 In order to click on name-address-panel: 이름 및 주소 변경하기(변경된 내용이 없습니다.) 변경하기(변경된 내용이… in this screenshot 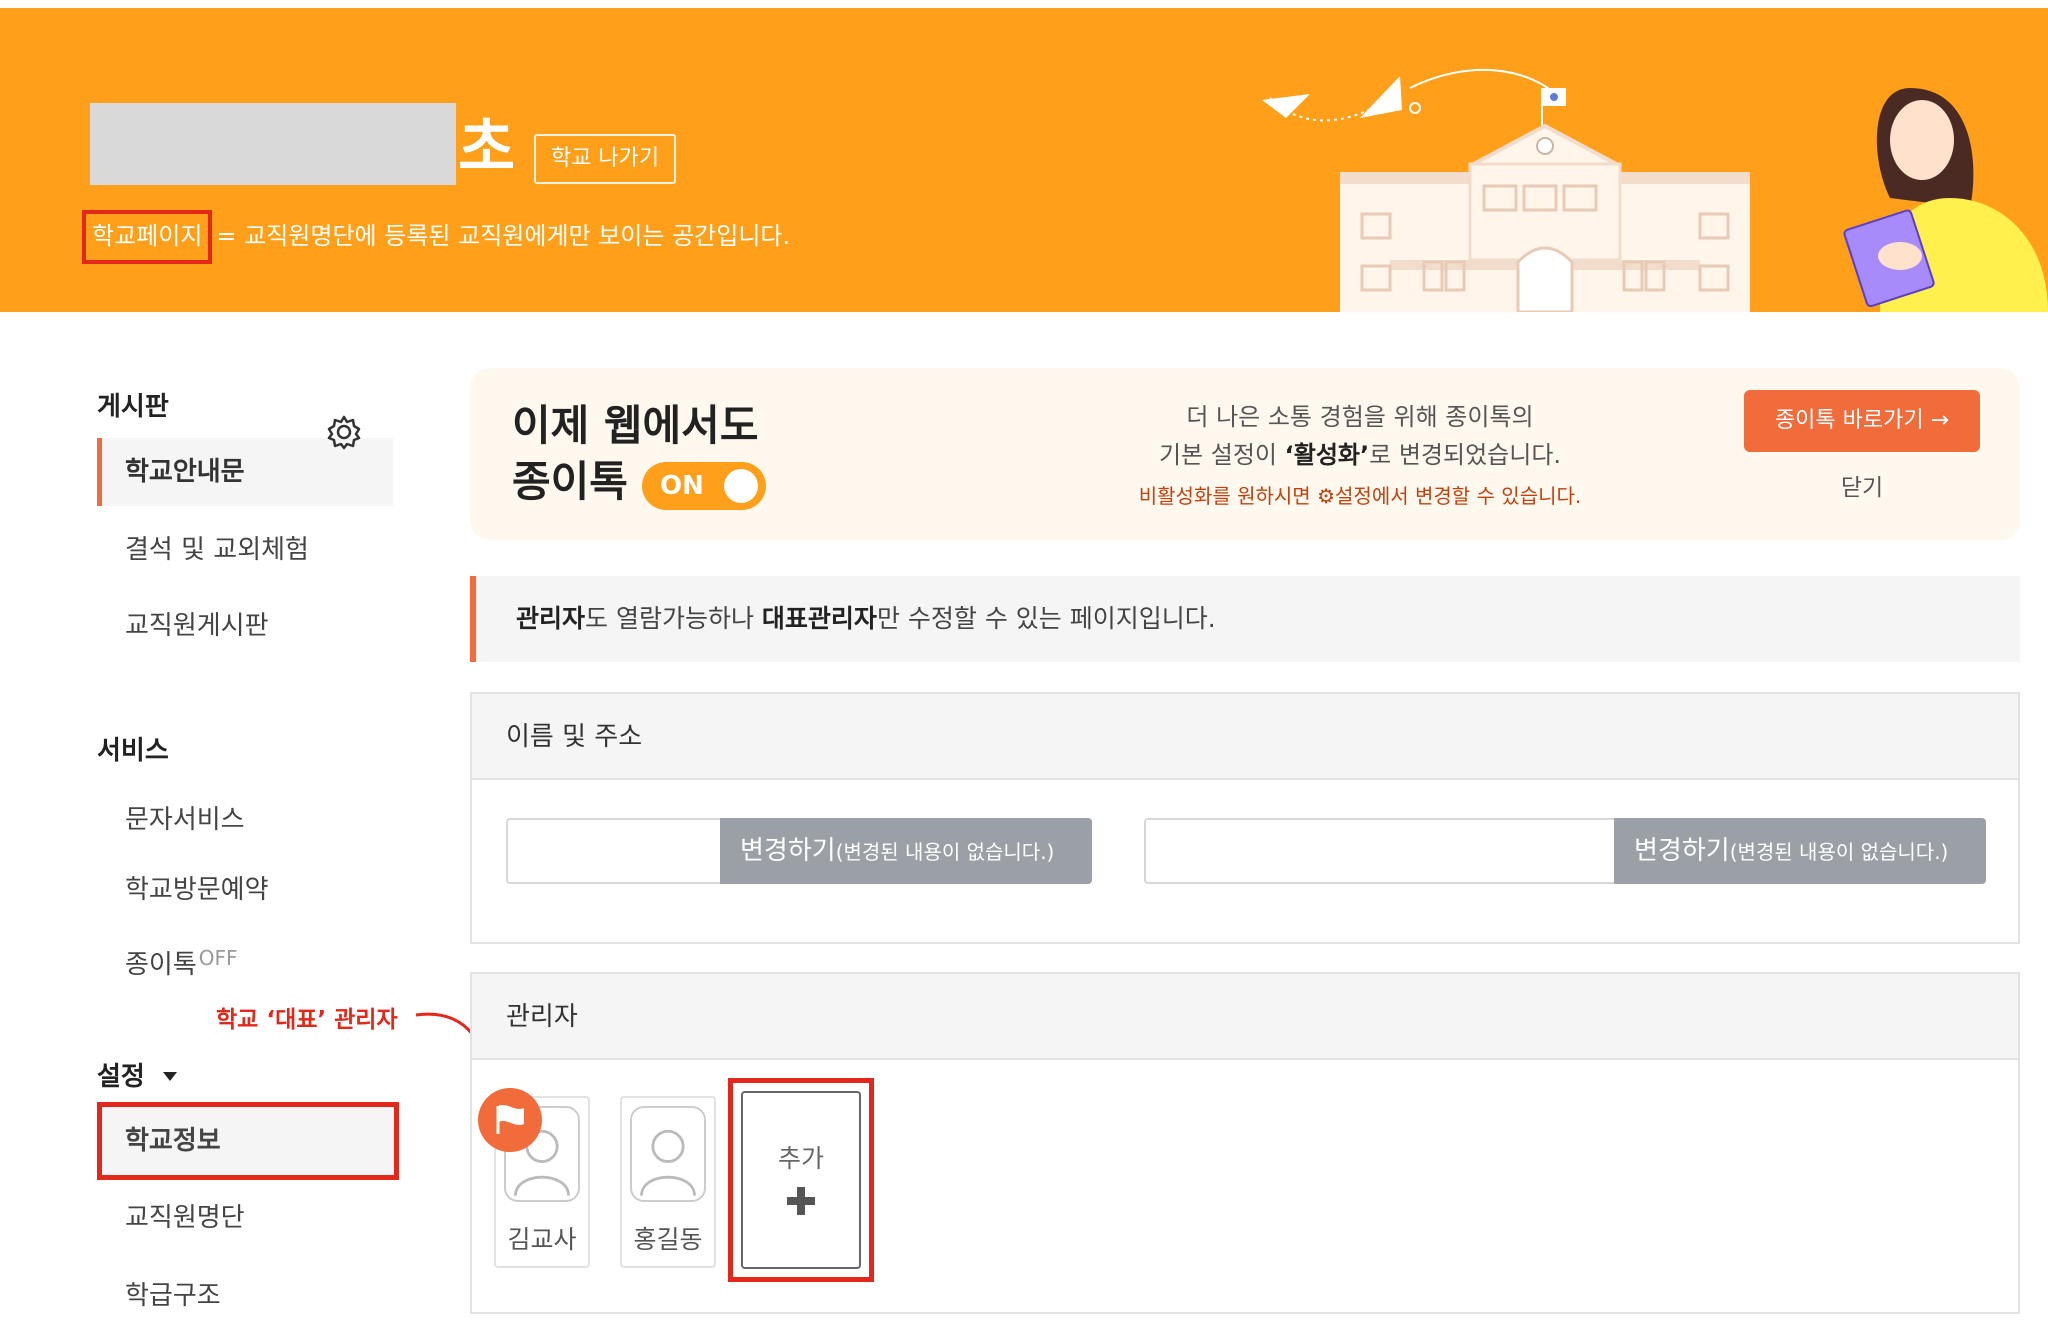, I will do `click(1245, 818)`.